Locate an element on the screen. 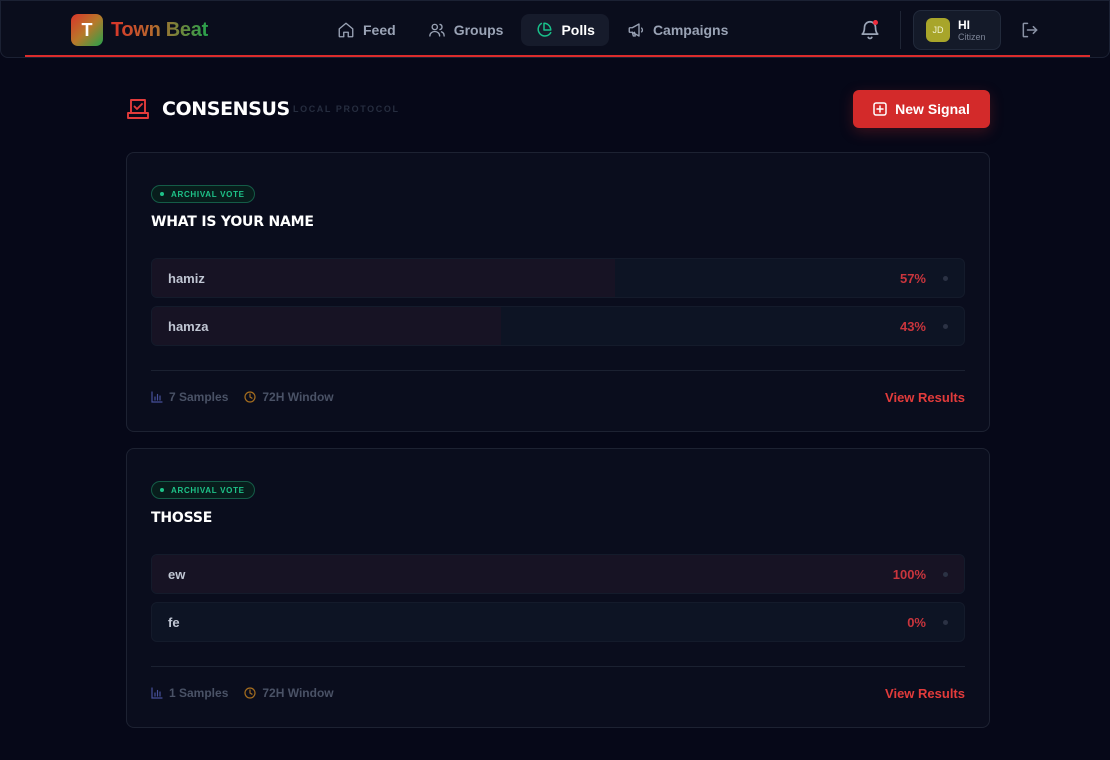 This screenshot has height=760, width=1110. nav-label-campaigns: Campaigns is located at coordinates (690, 30).